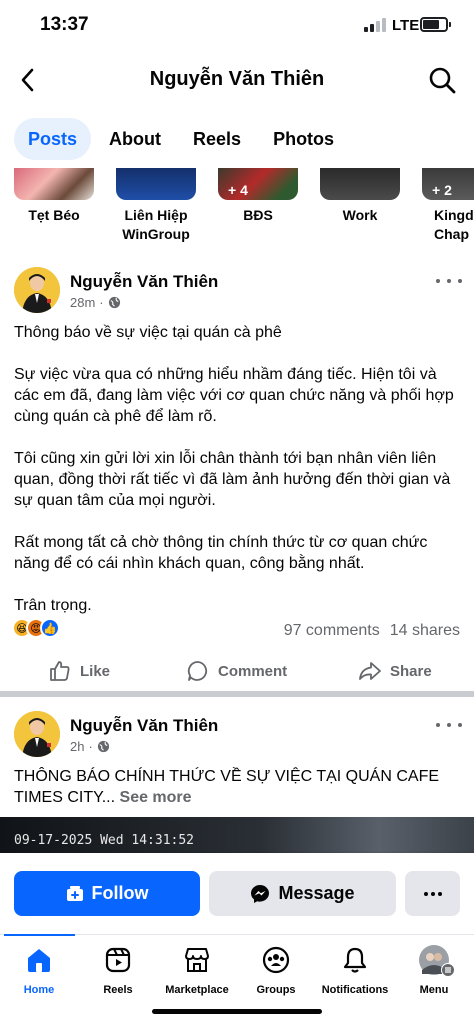  Describe the element at coordinates (434, 970) in the screenshot. I see `nav-item-menu: Menu` at that location.